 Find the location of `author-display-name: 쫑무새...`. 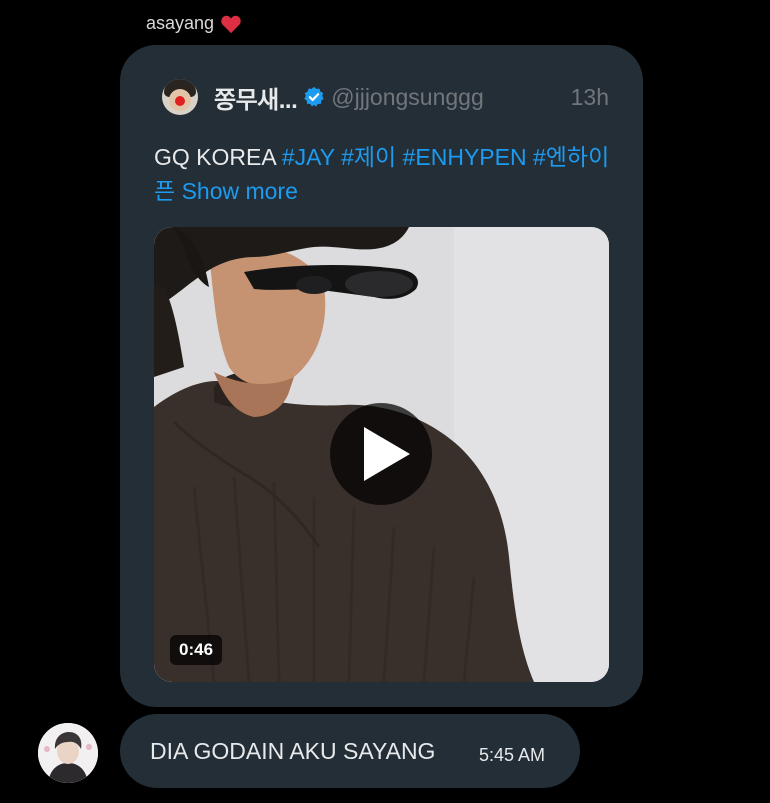

author-display-name: 쫑무새... is located at coordinates (256, 97).